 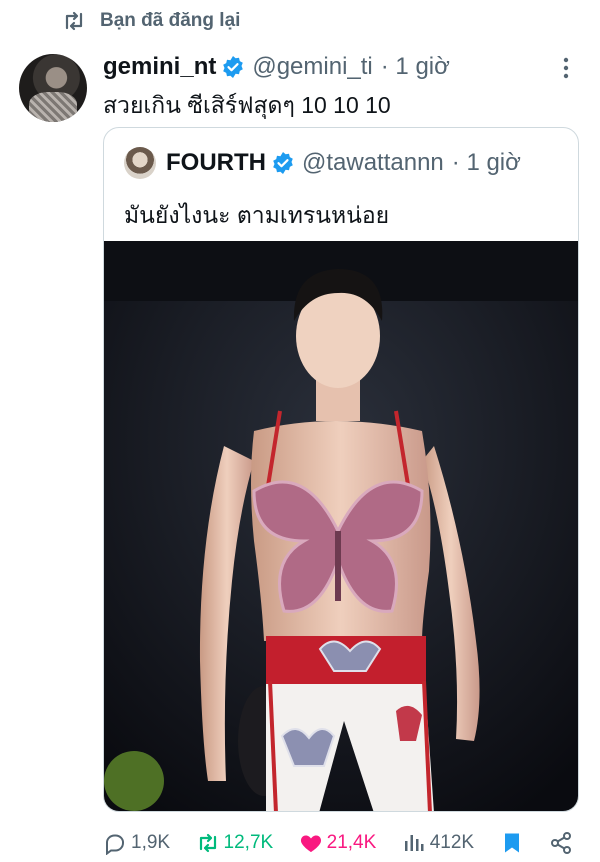 What do you see at coordinates (415, 67) in the screenshot?
I see `tweet-time: · 1 giờ` at bounding box center [415, 67].